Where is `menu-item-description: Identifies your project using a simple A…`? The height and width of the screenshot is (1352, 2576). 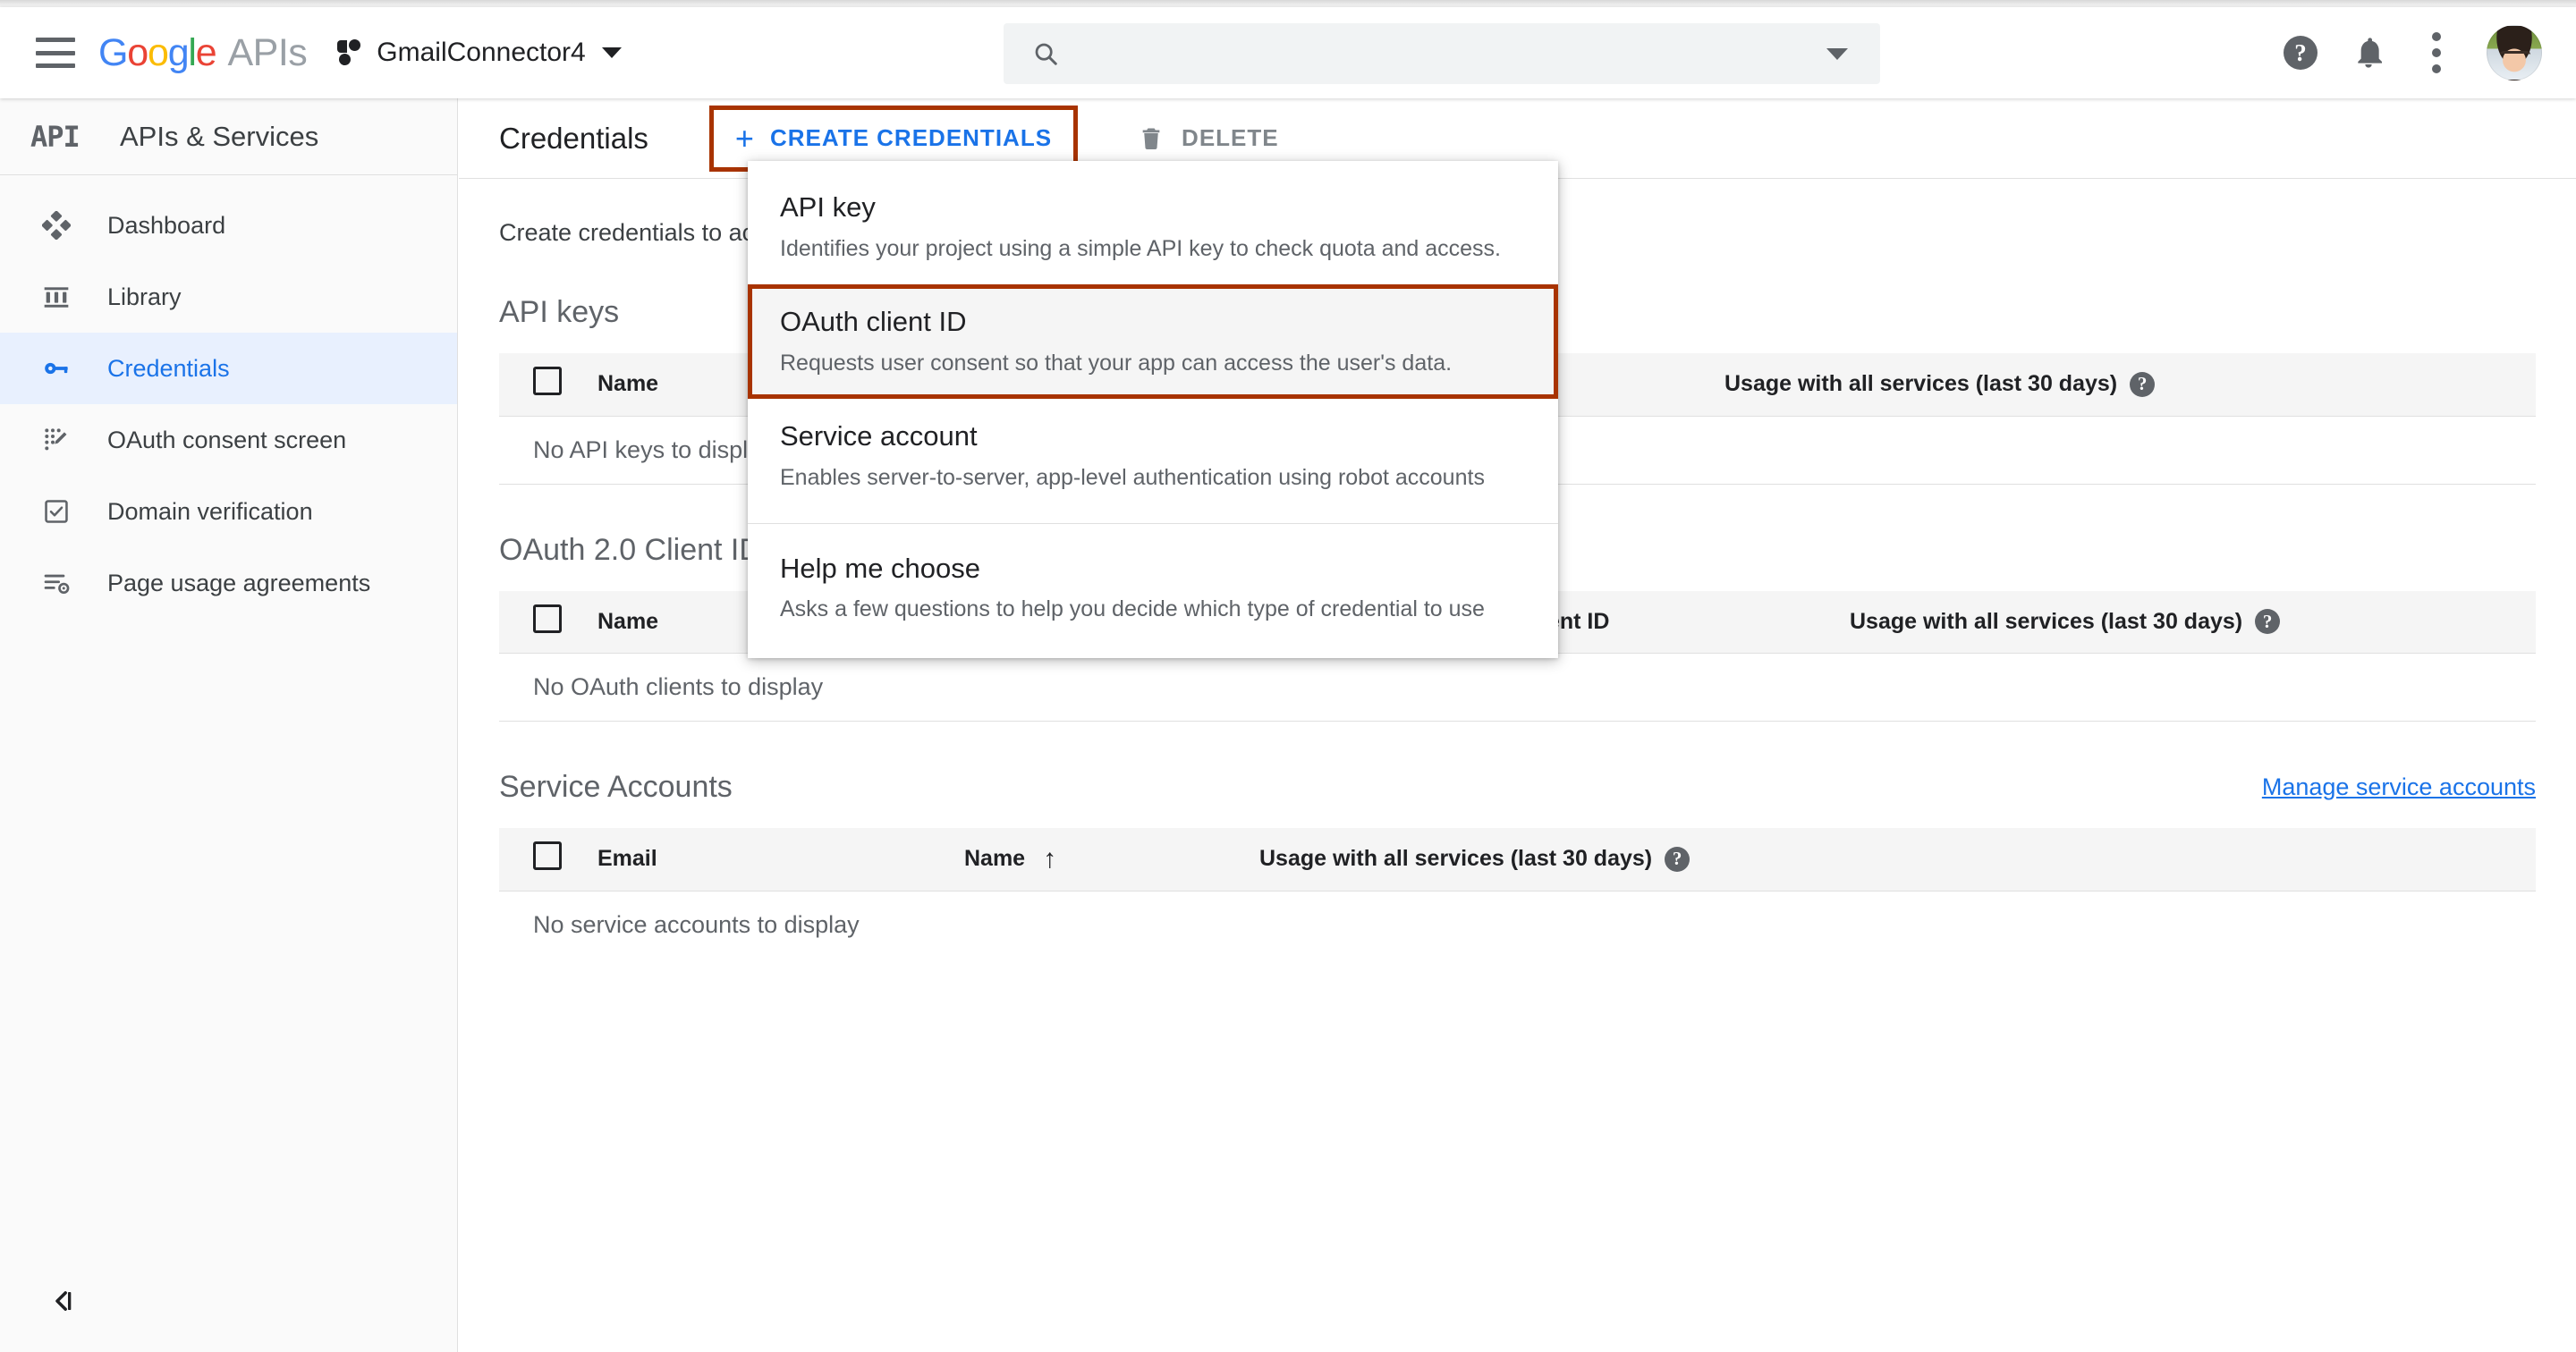
menu-item-description: Identifies your project using a simple A… is located at coordinates (1140, 248).